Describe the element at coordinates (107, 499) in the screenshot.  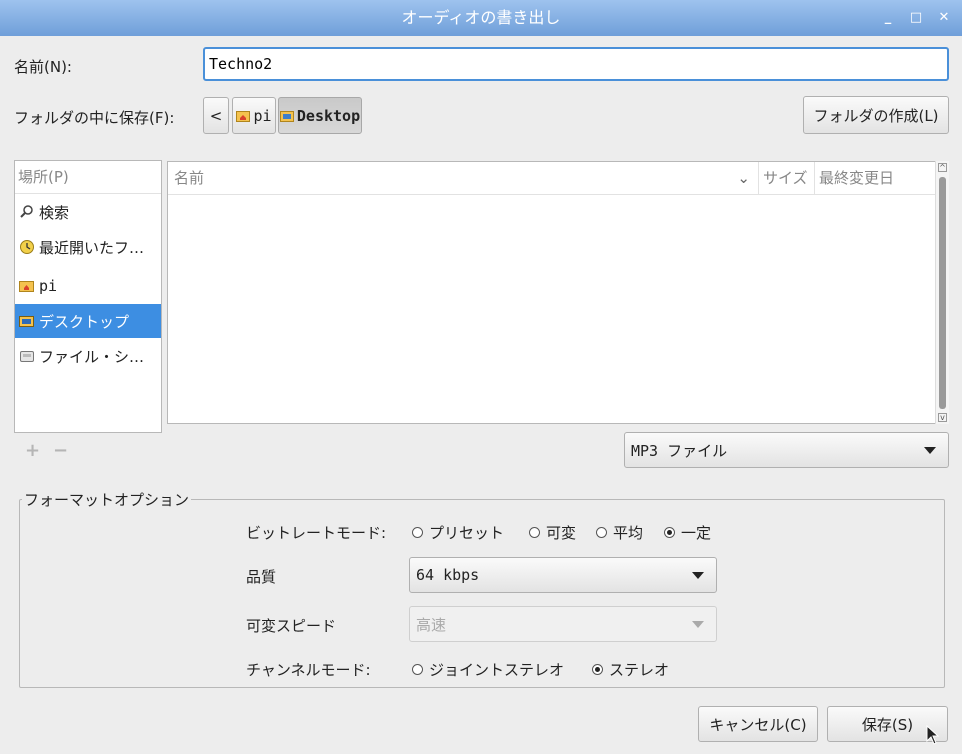
I see `format-options-legend: フォーマットオプション` at that location.